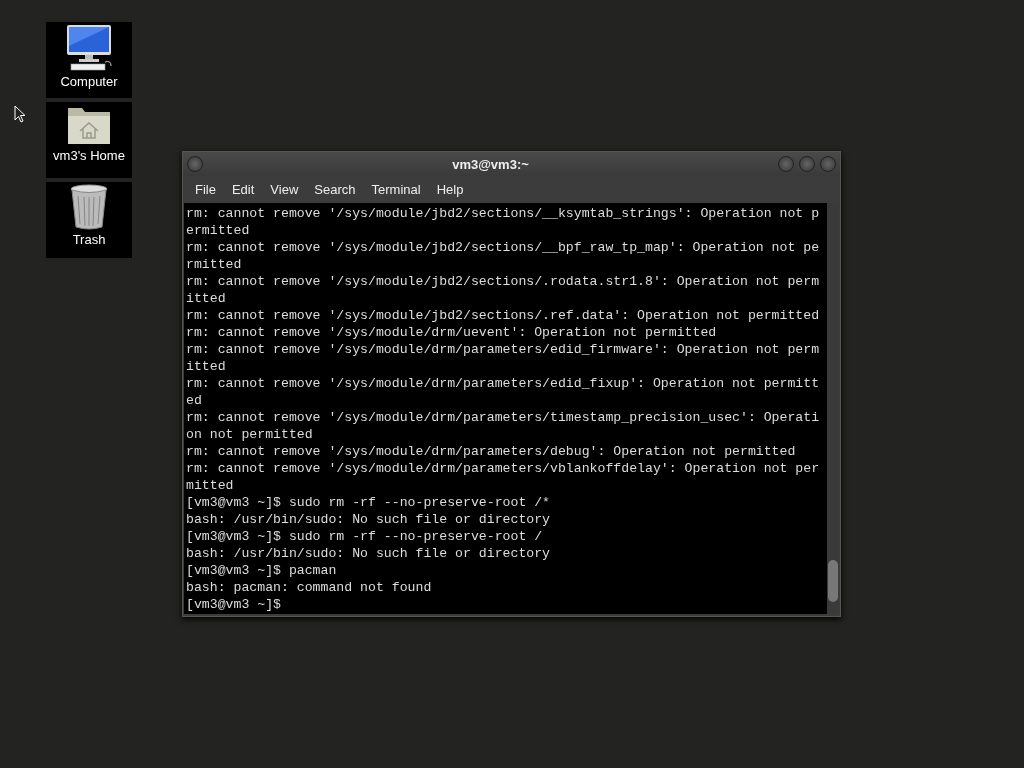 The width and height of the screenshot is (1024, 768). Describe the element at coordinates (807, 164) in the screenshot. I see `maximize-button` at that location.